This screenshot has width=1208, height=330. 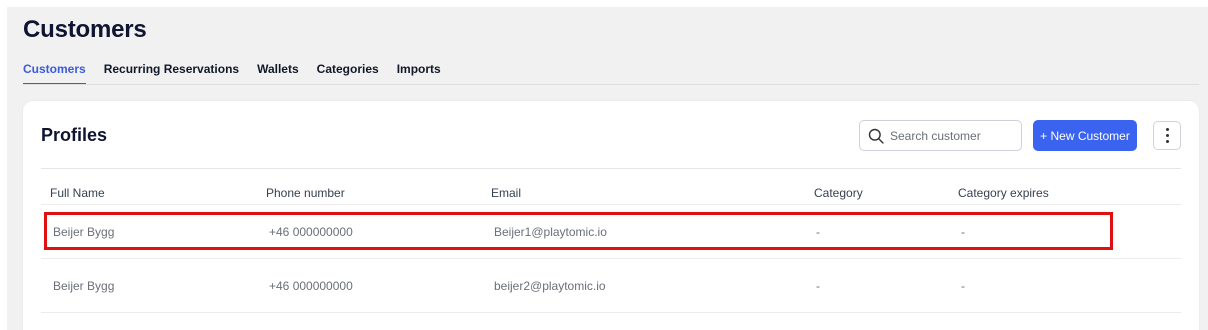 I want to click on search-icon, so click(x=876, y=136).